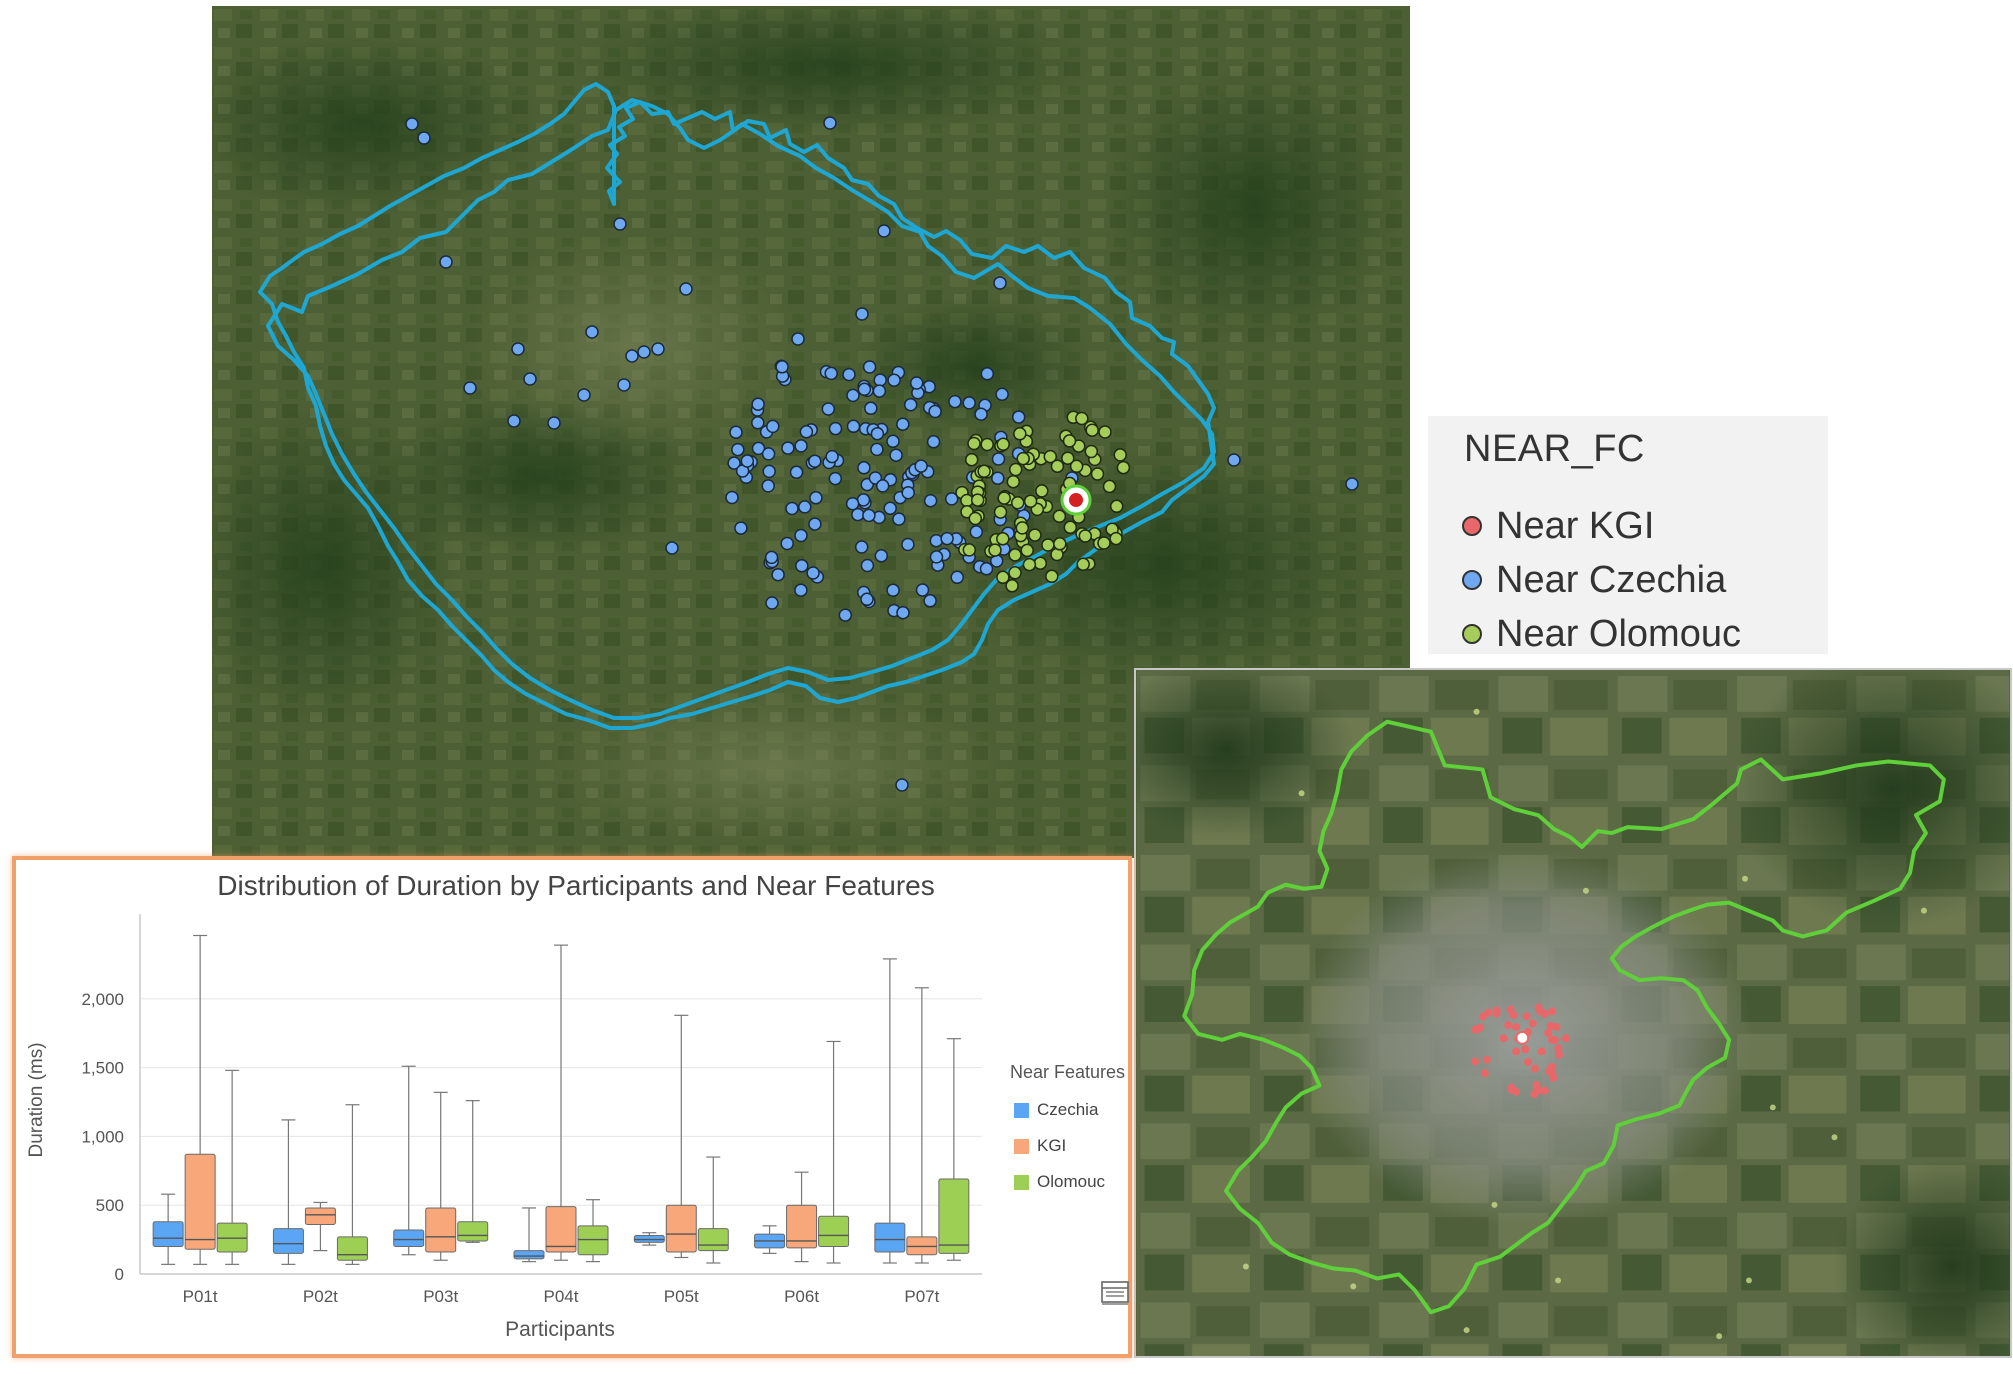 The width and height of the screenshot is (2013, 1378). What do you see at coordinates (441, 1176) in the screenshot?
I see `box-kgi-p03t` at bounding box center [441, 1176].